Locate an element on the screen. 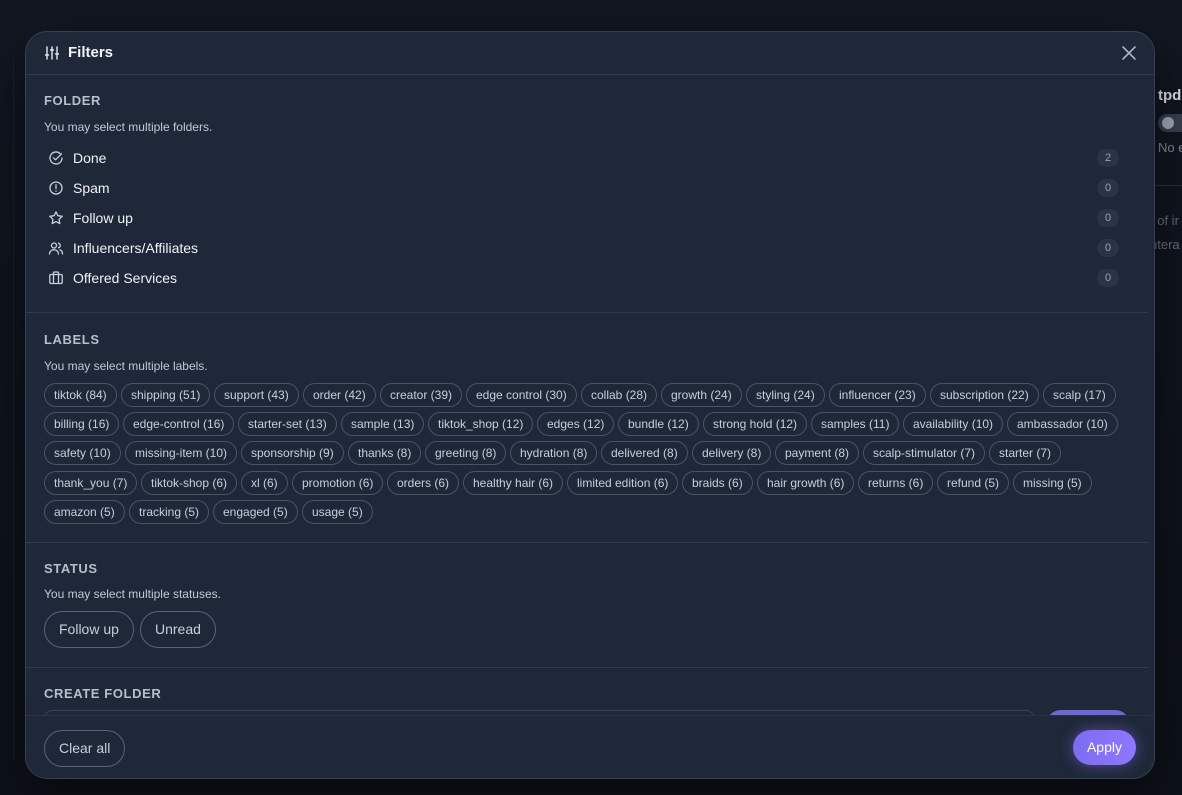 This screenshot has width=1182, height=795. label-chip: collab (28) is located at coordinates (619, 395).